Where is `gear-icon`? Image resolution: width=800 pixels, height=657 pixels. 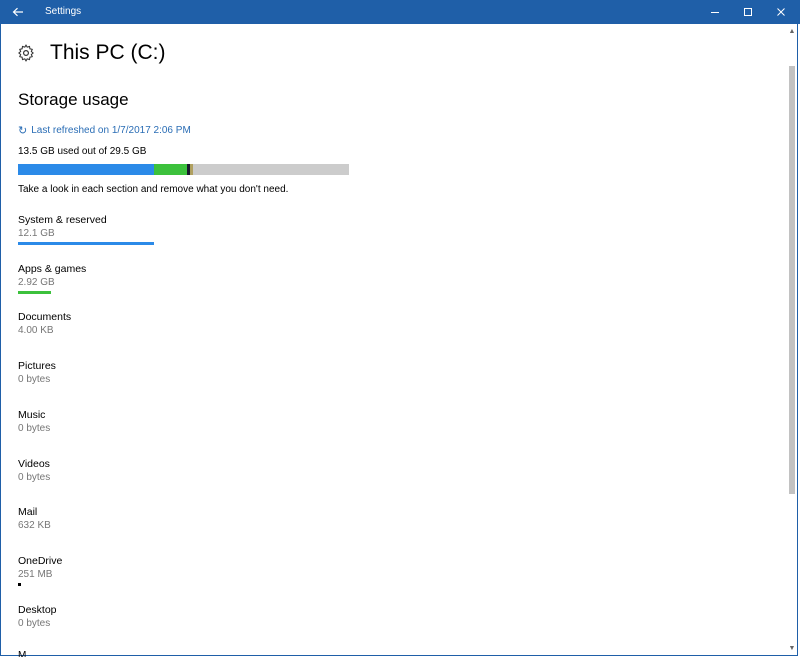 gear-icon is located at coordinates (26, 53).